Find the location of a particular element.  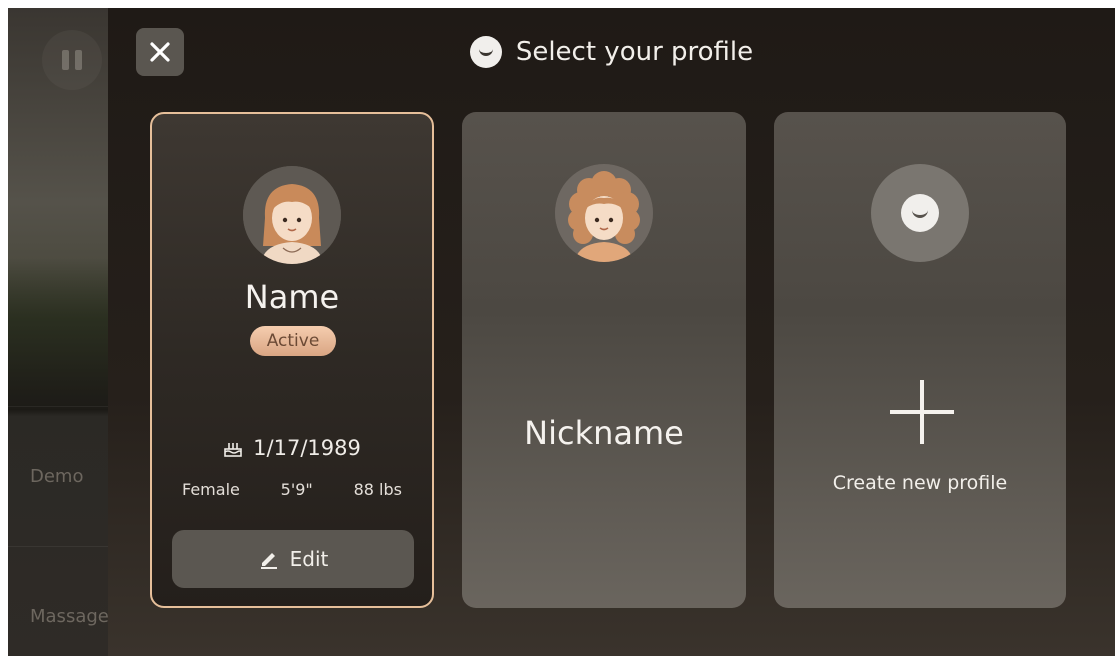

weight-value: 88 lbs is located at coordinates (377, 489).